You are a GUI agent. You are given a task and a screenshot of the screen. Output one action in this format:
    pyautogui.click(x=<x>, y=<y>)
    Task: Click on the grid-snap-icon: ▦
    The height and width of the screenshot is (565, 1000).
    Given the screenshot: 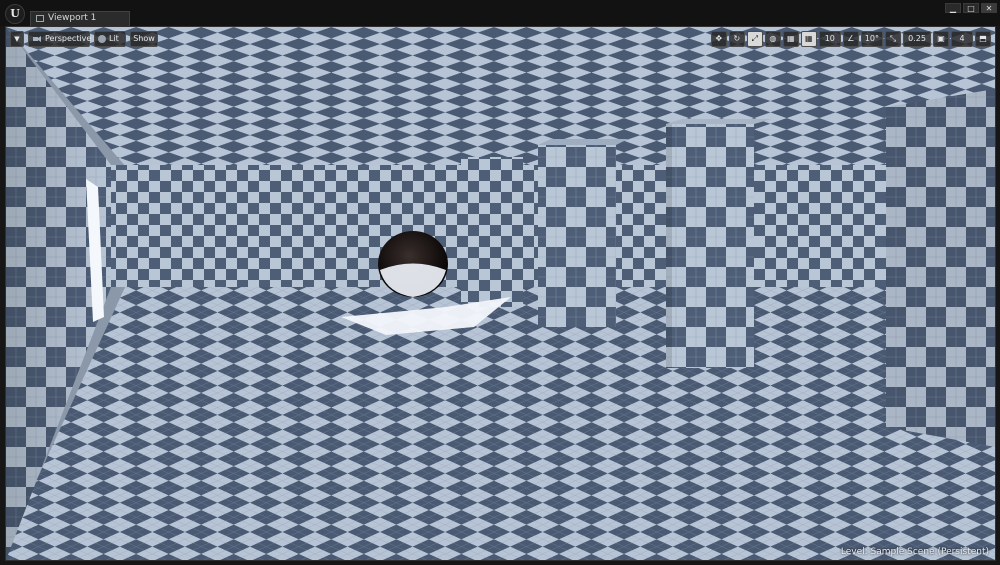 What is the action you would take?
    pyautogui.click(x=808, y=39)
    